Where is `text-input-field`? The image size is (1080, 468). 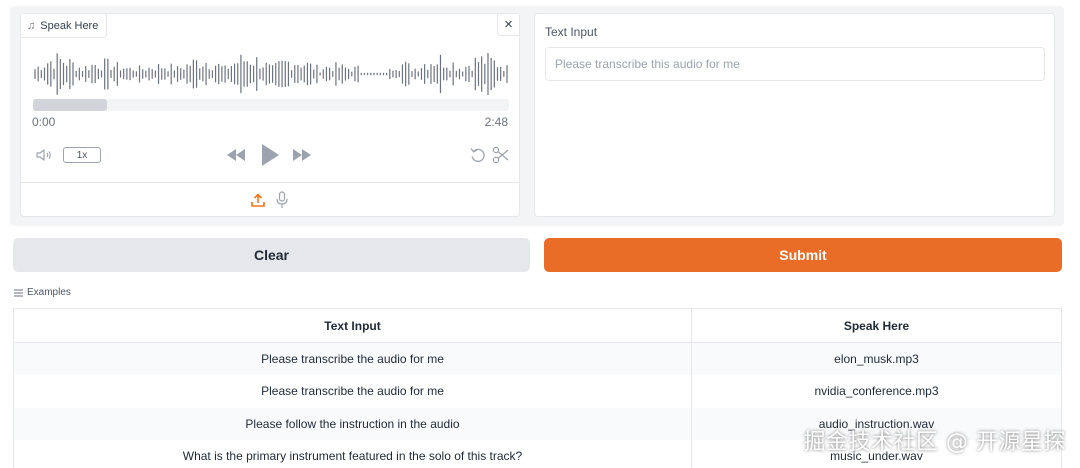
text-input-field is located at coordinates (795, 64).